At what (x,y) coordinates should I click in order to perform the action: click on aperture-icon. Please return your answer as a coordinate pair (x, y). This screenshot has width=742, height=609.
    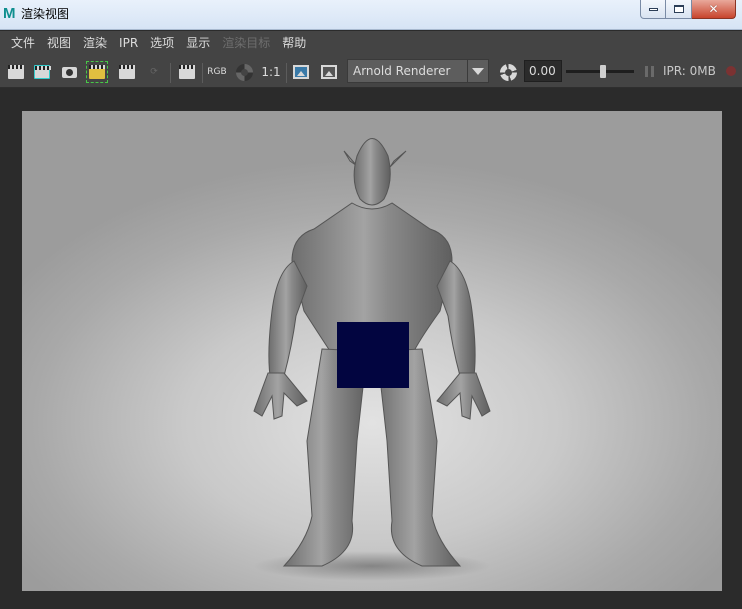
    Looking at the image, I should click on (508, 72).